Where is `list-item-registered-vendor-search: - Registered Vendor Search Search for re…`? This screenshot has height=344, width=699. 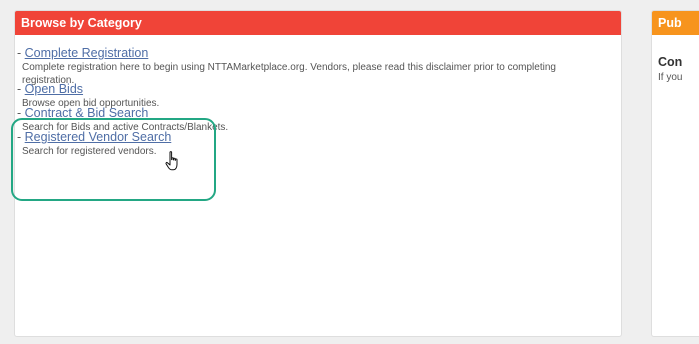 list-item-registered-vendor-search: - Registered Vendor Search Search for re… is located at coordinates (312, 143).